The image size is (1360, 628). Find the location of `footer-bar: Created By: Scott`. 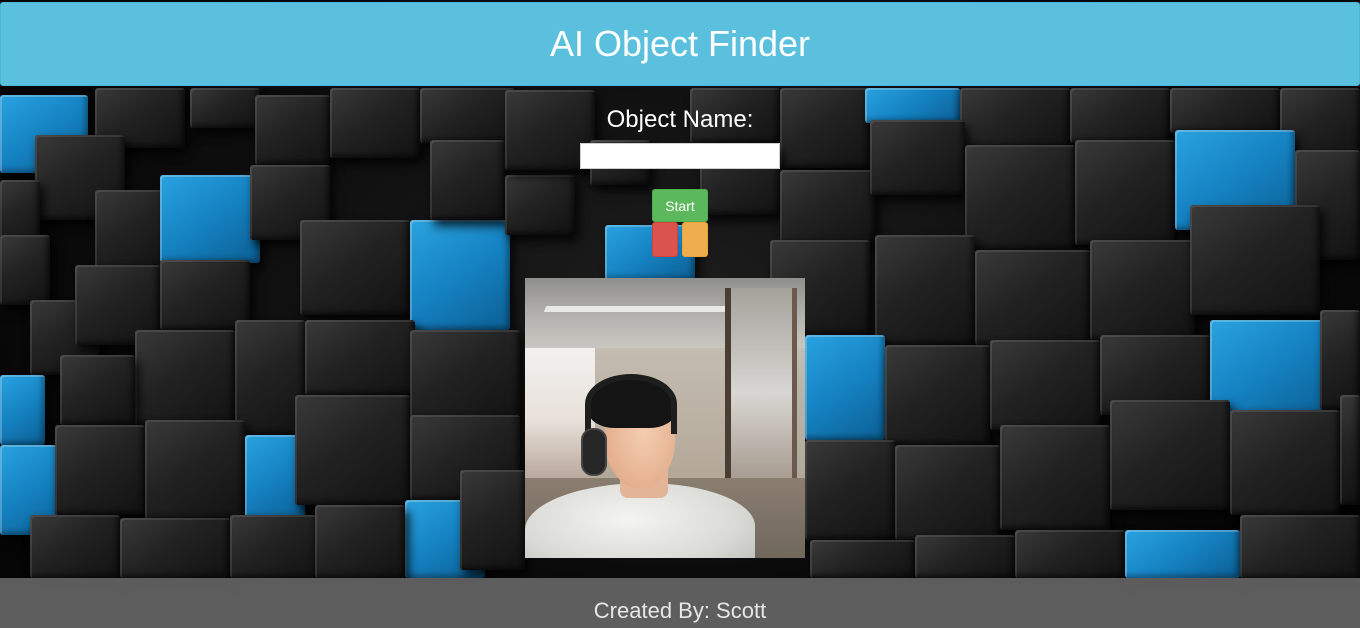

footer-bar: Created By: Scott is located at coordinates (680, 603).